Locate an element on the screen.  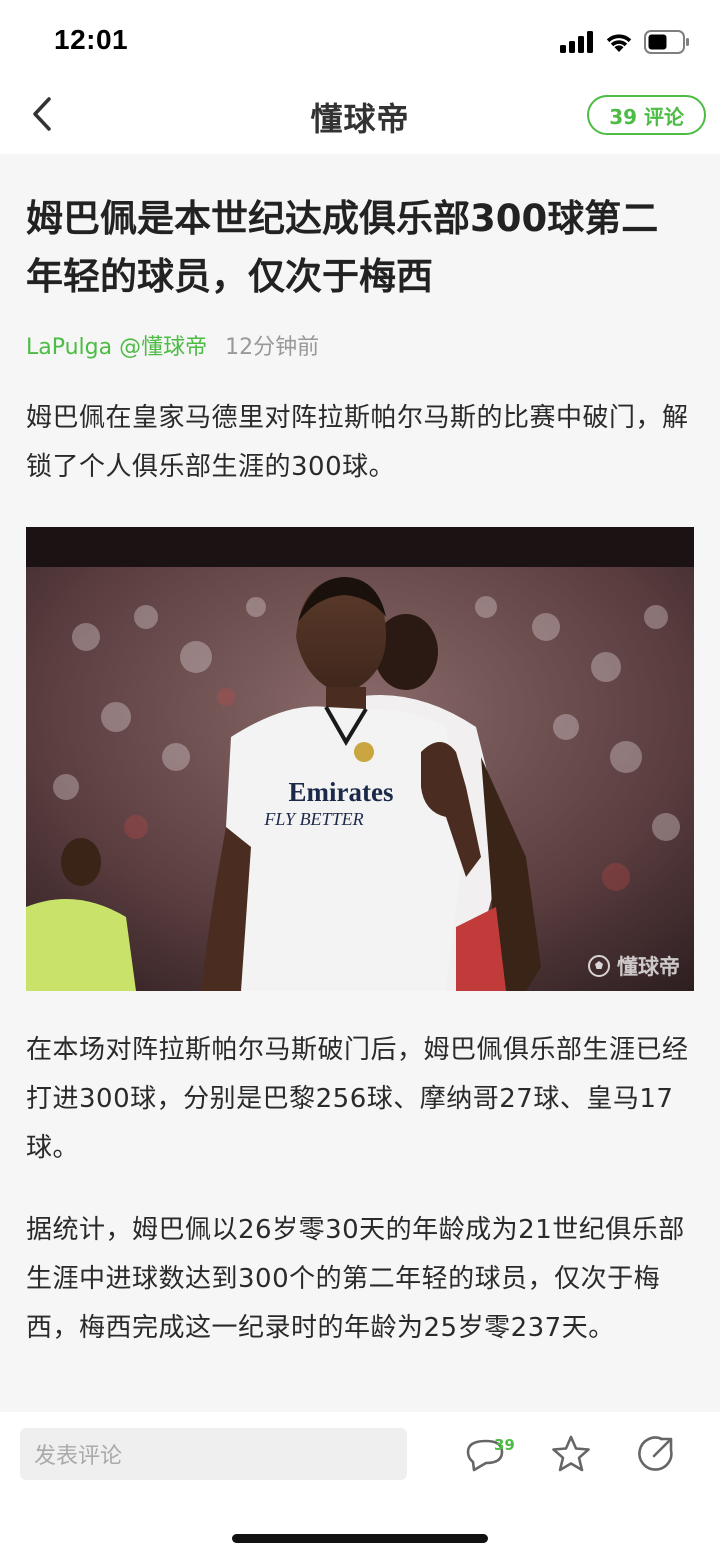
favorite-button is located at coordinates (571, 1454).